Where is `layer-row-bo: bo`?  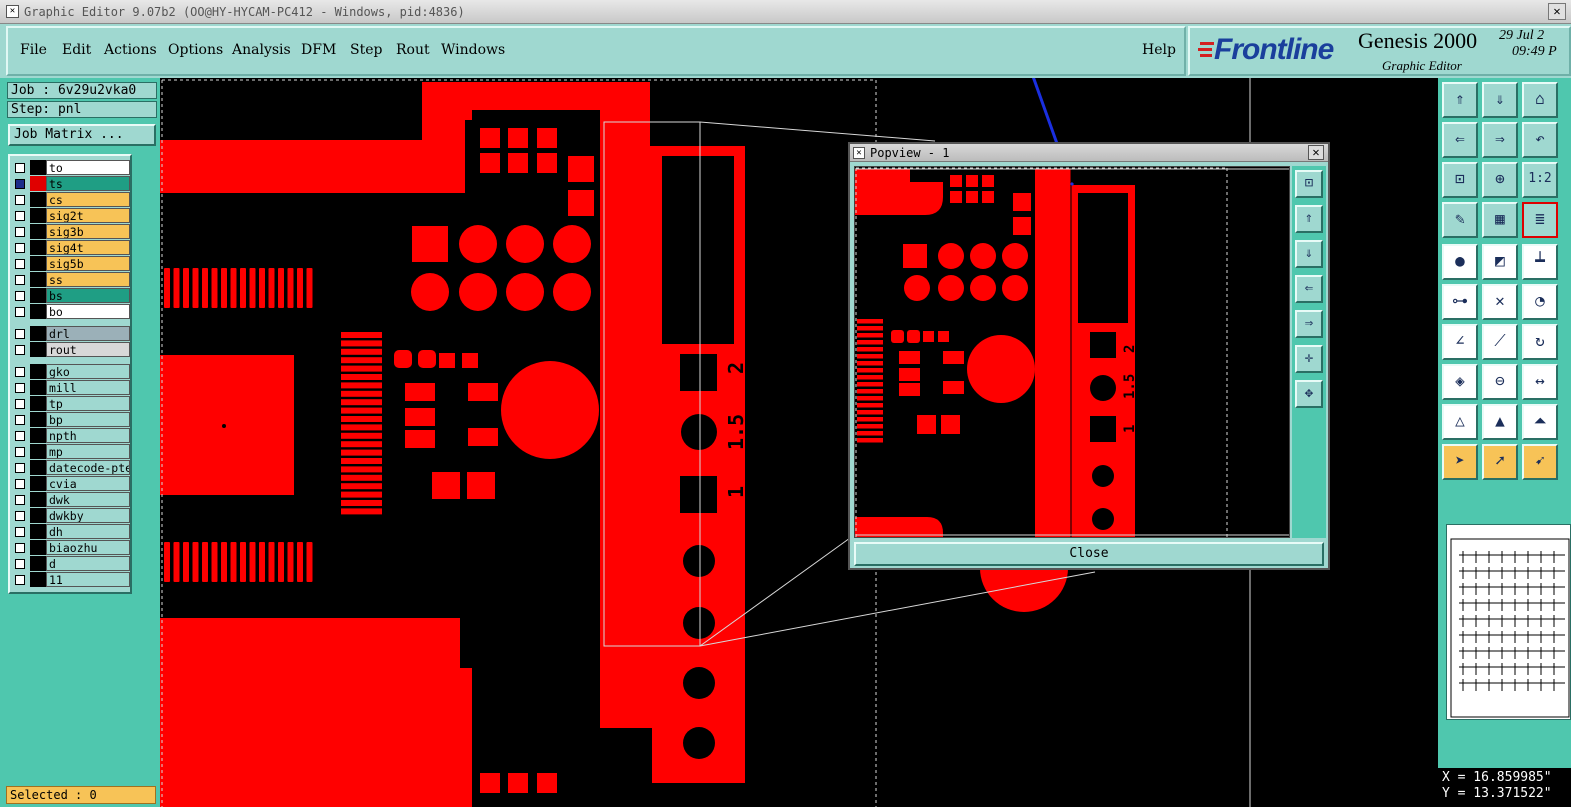 layer-row-bo: bo is located at coordinates (71, 311).